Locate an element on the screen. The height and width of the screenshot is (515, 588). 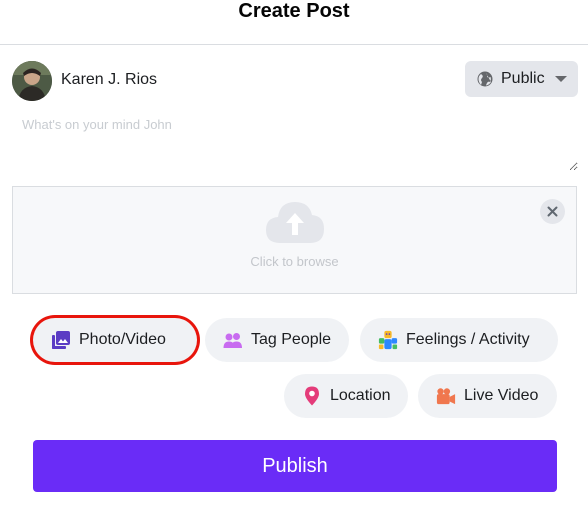
location-label: Location is located at coordinates (360, 395).